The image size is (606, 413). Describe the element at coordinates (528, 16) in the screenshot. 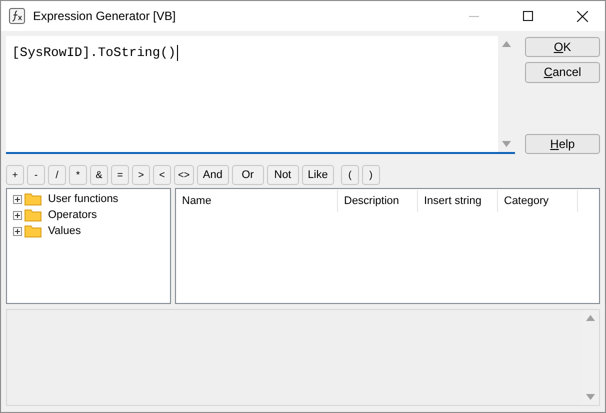

I see `maximize-icon` at that location.